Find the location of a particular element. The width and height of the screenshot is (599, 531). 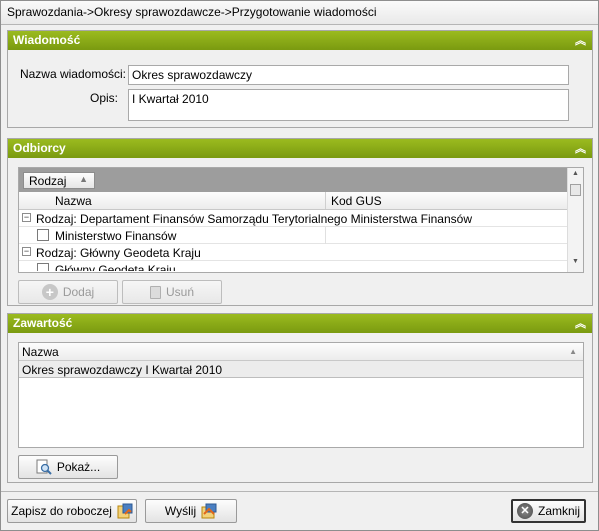

scroll-up-icon: ▲ is located at coordinates (575, 176).